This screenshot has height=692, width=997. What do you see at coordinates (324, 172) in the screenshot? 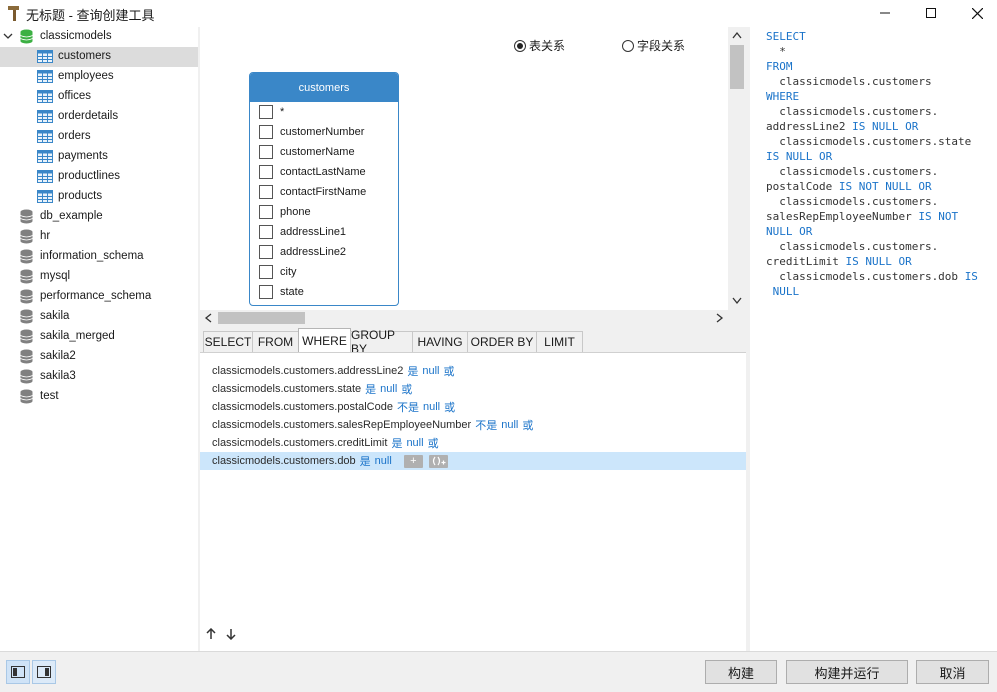
I see `table-field-row: contactLastName` at bounding box center [324, 172].